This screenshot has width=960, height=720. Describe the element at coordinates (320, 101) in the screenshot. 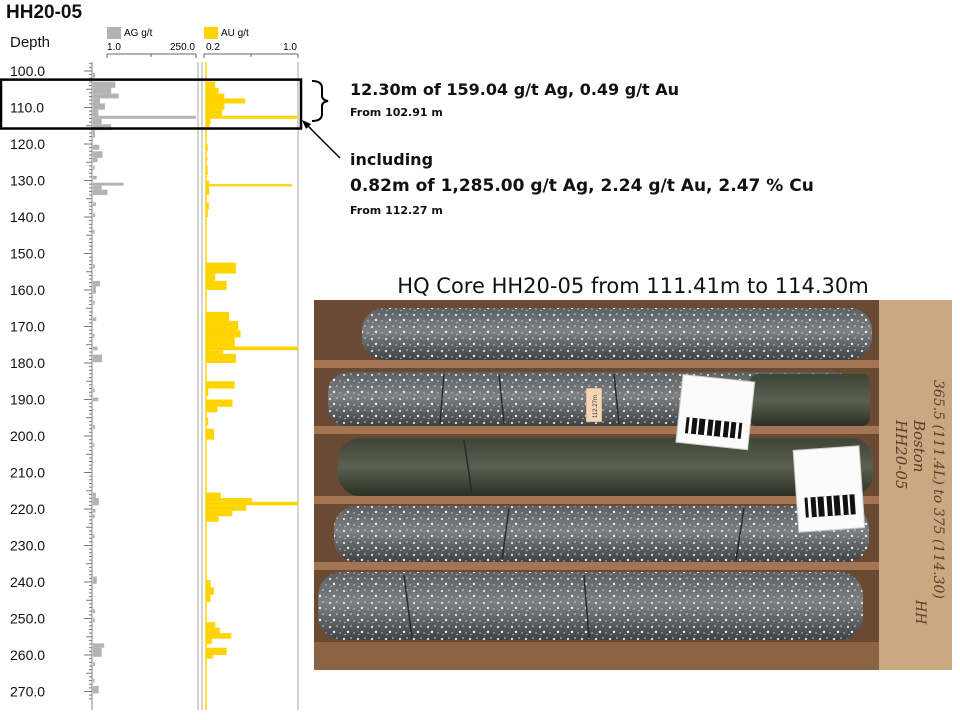

I see `interval-bracket` at that location.